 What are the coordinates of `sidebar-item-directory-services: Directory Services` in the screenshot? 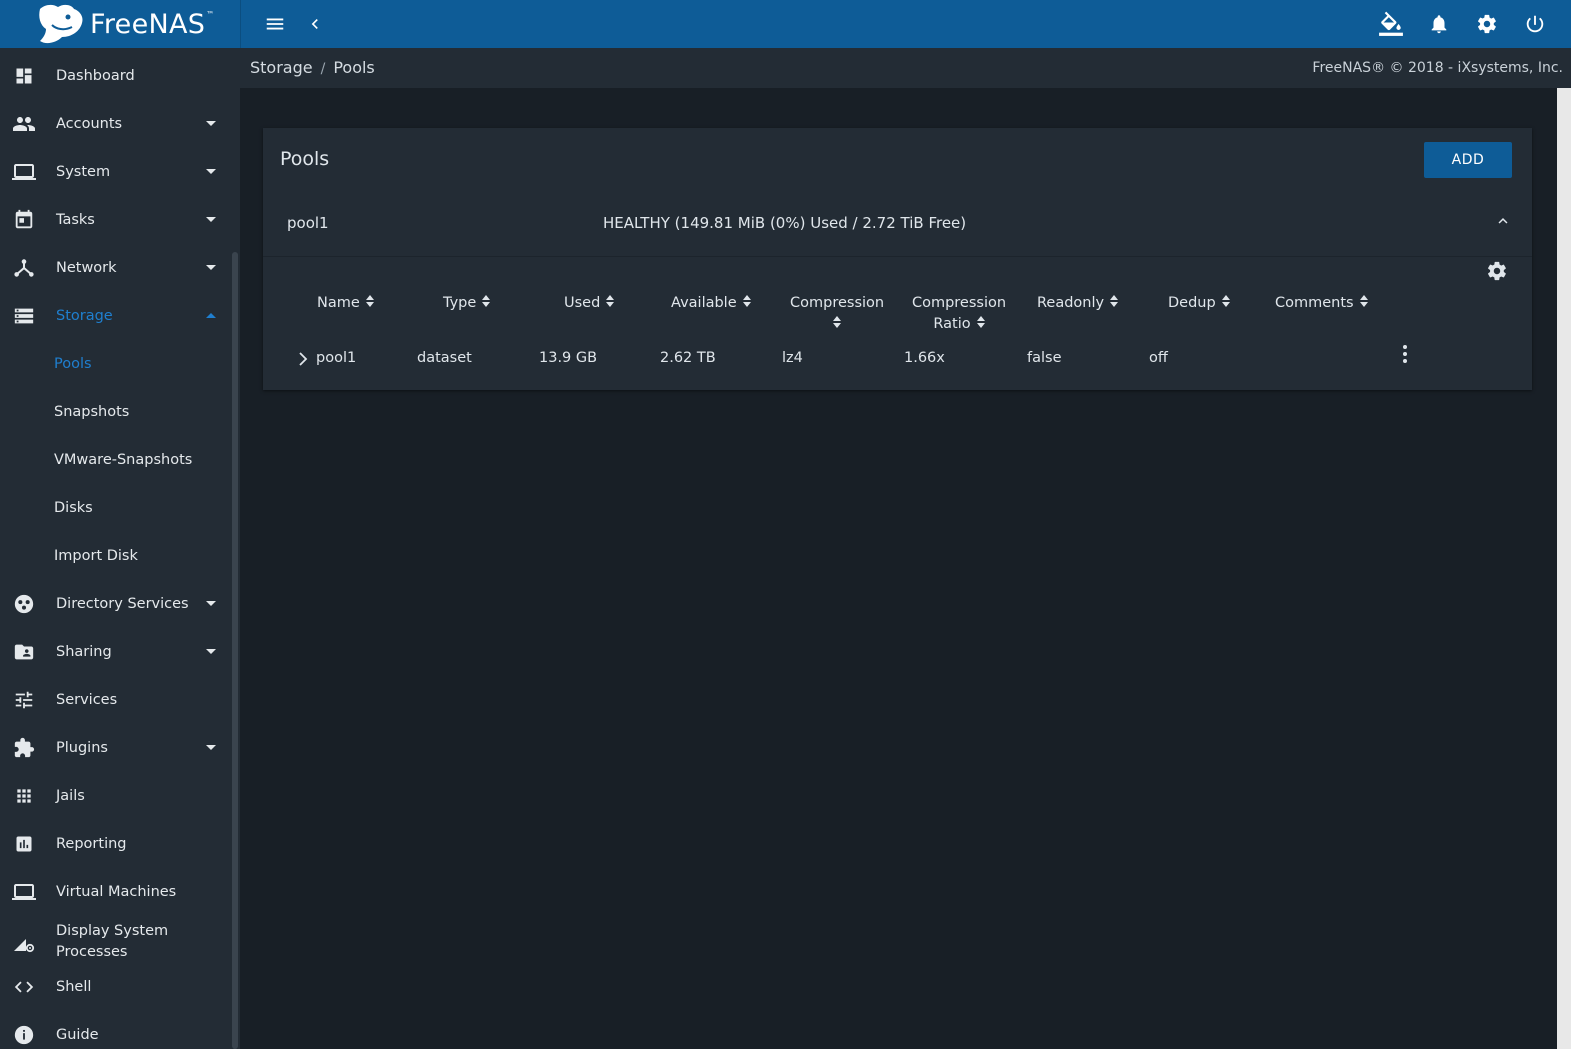 It's located at (116, 604).